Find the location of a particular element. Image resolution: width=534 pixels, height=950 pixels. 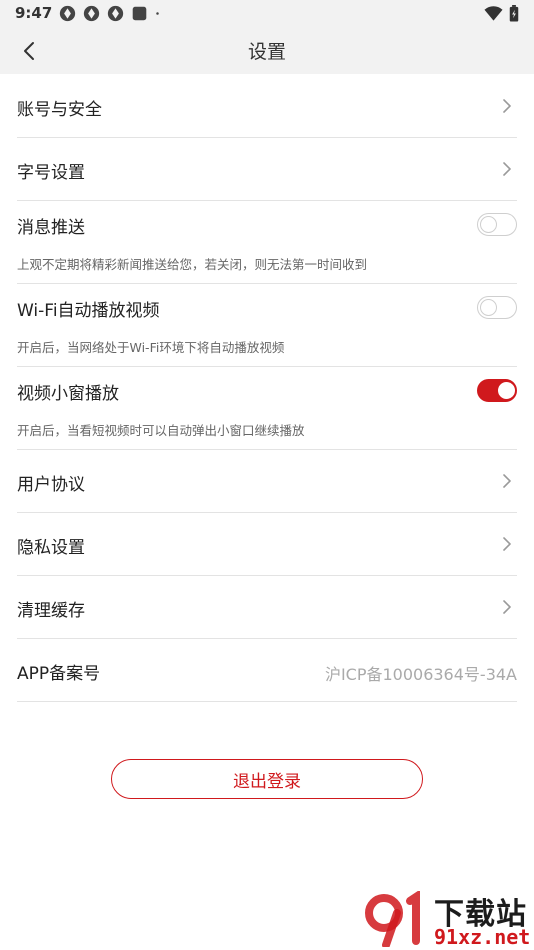

setting-label: 视频小窗播放 is located at coordinates (68, 394).